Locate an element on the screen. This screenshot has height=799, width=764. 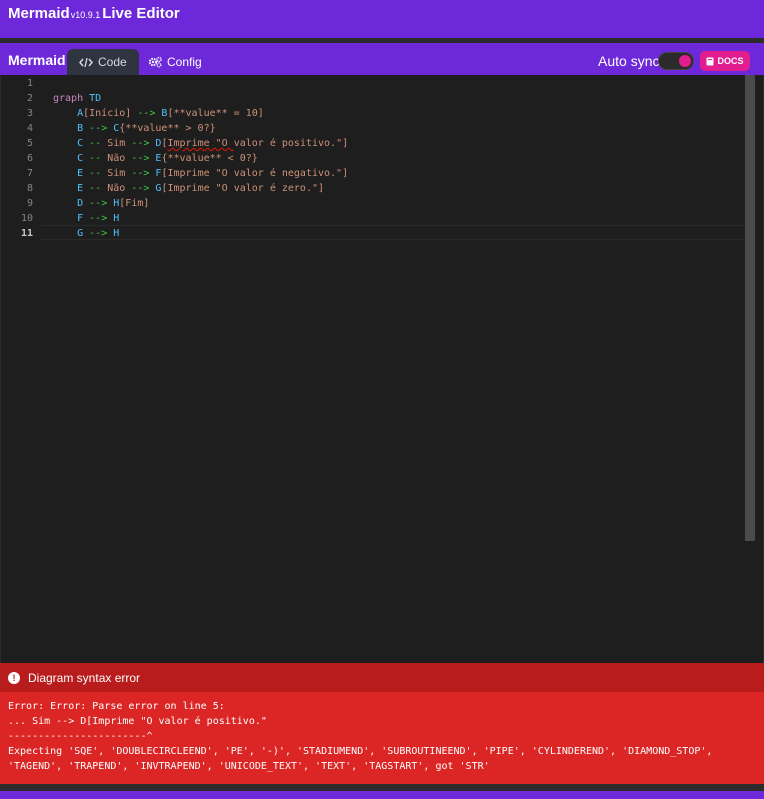
tab-config: Config is located at coordinates (175, 62).